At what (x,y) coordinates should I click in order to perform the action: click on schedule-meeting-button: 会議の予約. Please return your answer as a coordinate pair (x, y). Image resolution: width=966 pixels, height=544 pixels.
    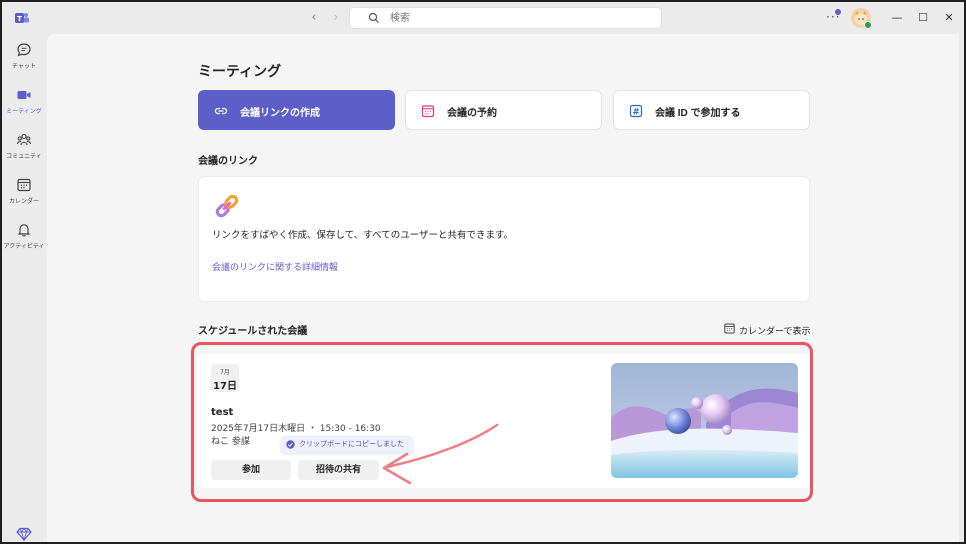
    Looking at the image, I should click on (503, 110).